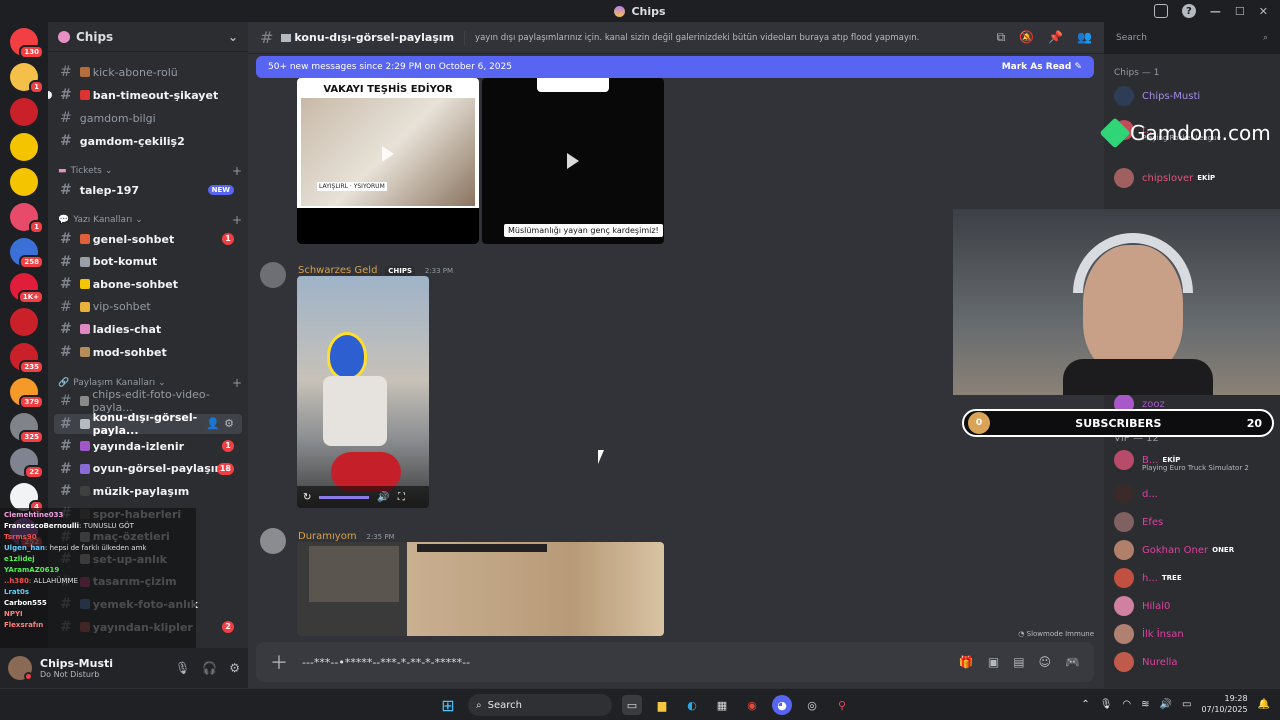  I want to click on sticker-icon: ▤, so click(1018, 662).